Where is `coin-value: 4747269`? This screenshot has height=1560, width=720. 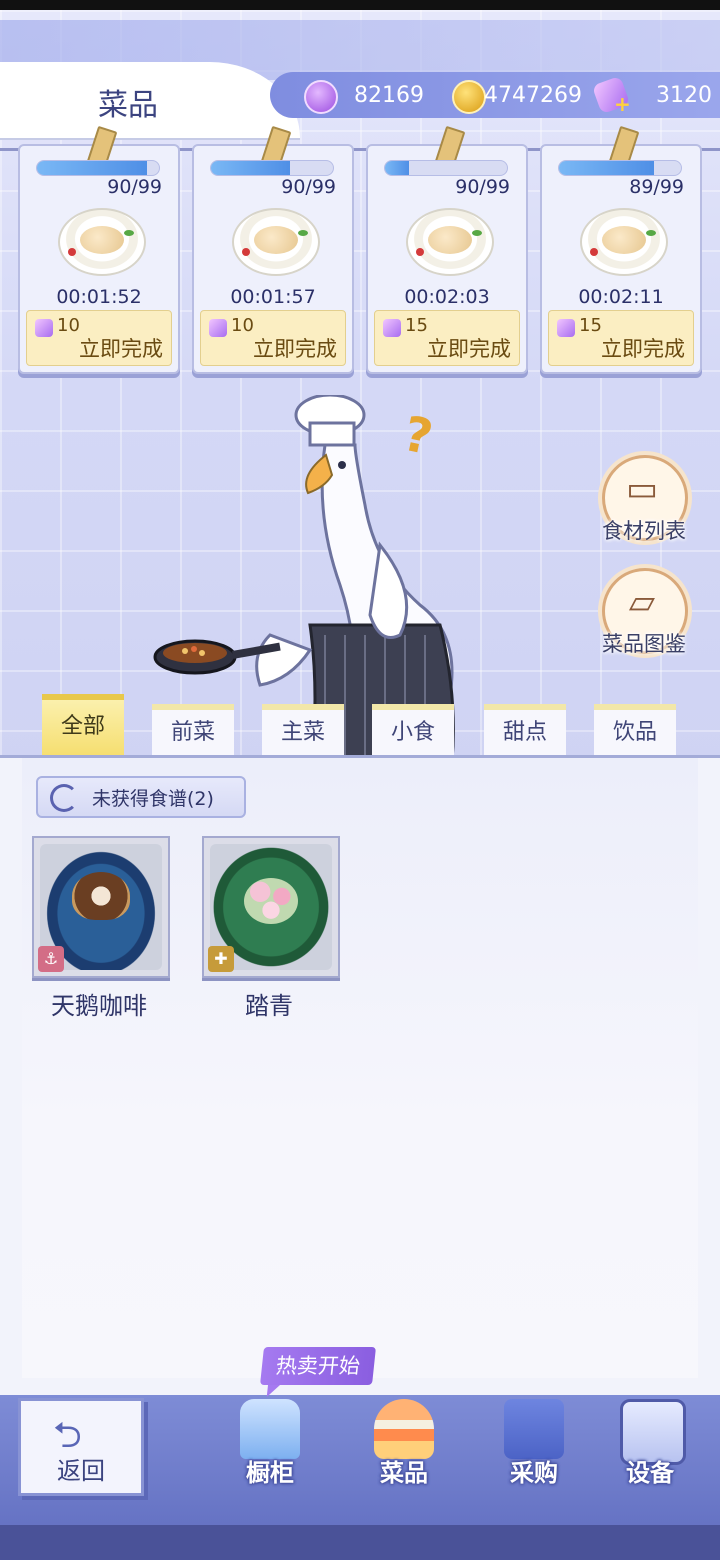 coin-value: 4747269 is located at coordinates (533, 95).